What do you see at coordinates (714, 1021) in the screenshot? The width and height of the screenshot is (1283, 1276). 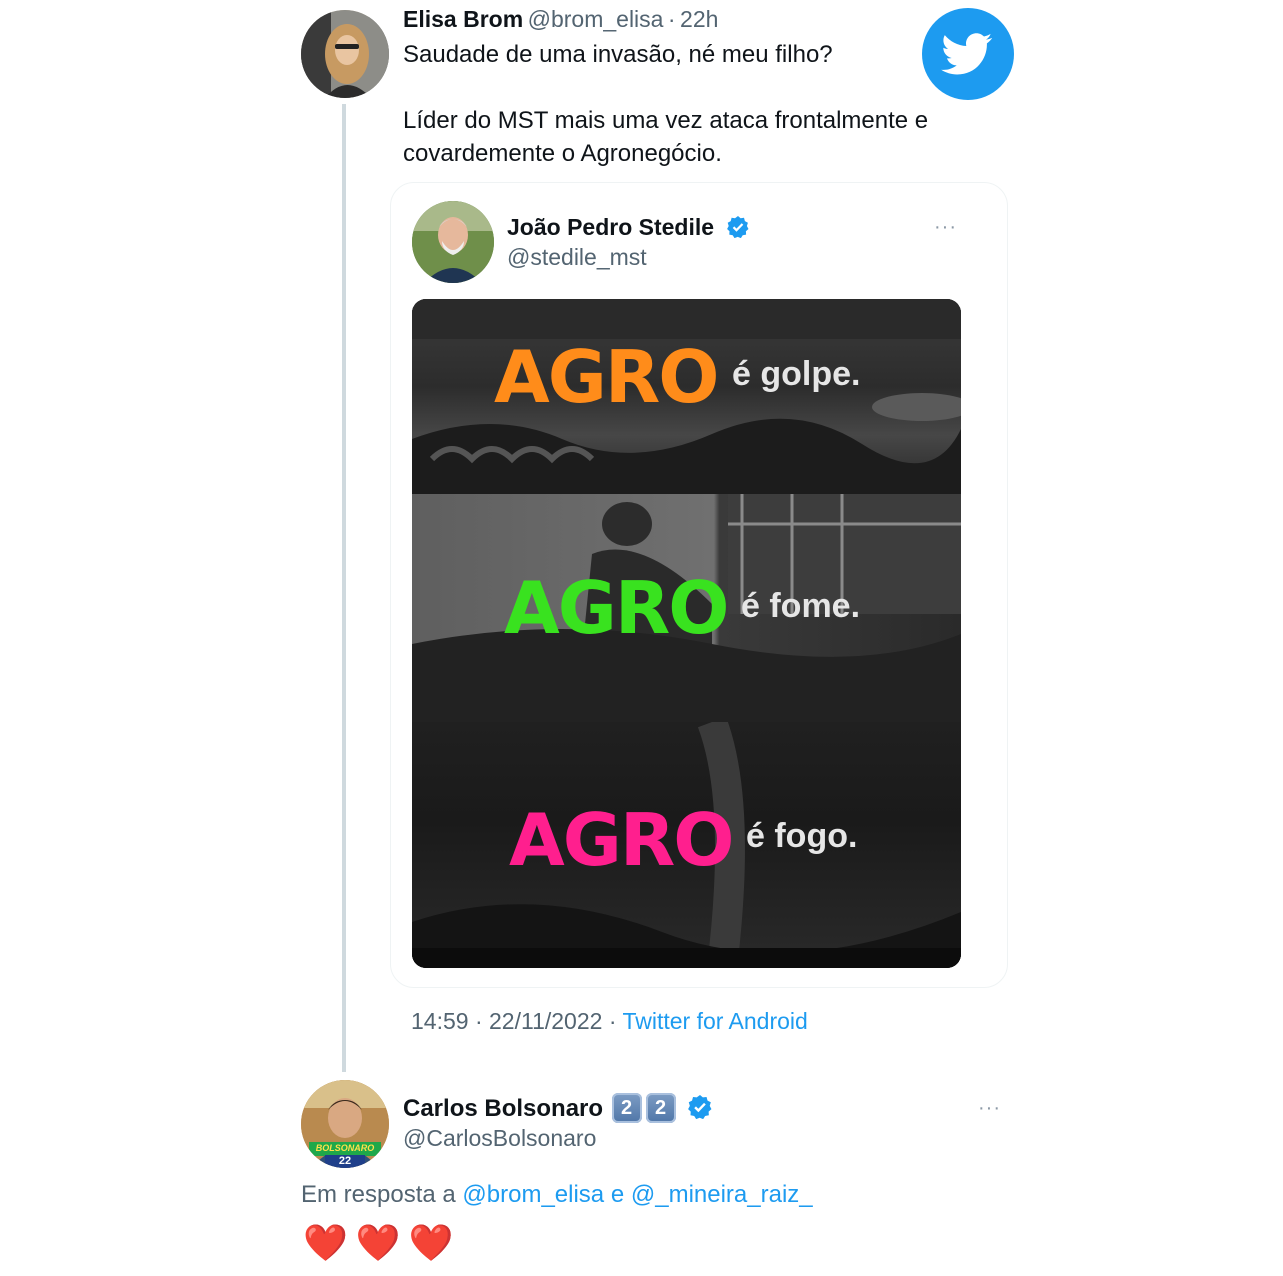 I see `tweet-source-link: Twitter for Android` at bounding box center [714, 1021].